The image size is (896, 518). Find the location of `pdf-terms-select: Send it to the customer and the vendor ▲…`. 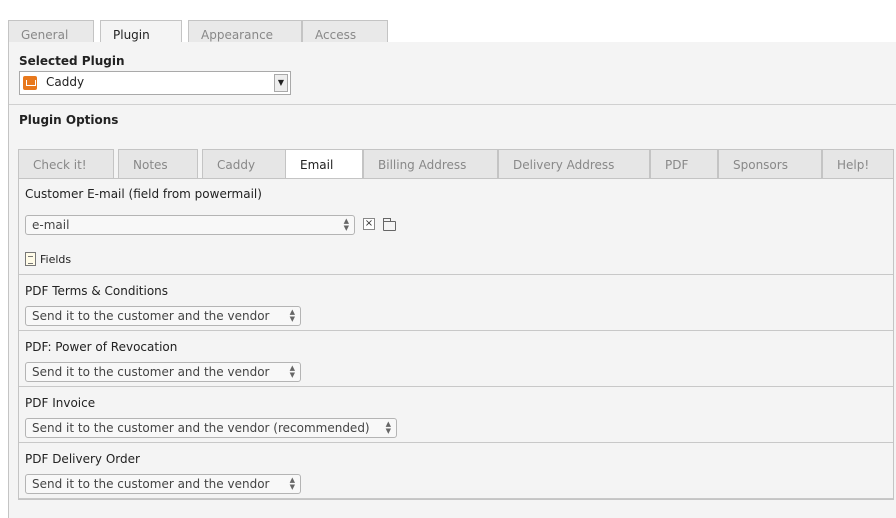

pdf-terms-select: Send it to the customer and the vendor ▲… is located at coordinates (163, 316).